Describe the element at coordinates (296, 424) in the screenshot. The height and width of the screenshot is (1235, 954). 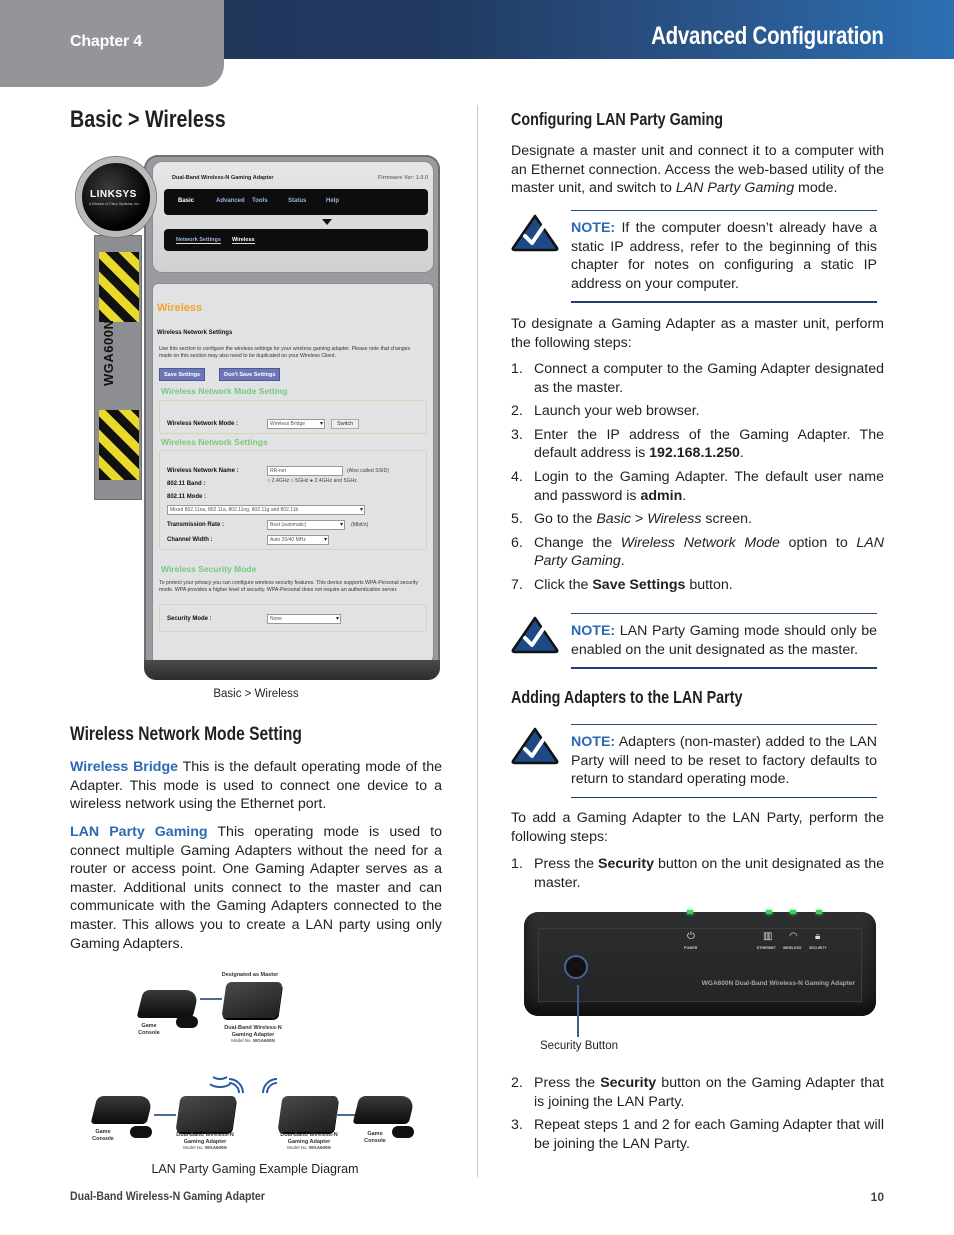
I see `screenshot-mode-select: Wireless Bridge` at that location.